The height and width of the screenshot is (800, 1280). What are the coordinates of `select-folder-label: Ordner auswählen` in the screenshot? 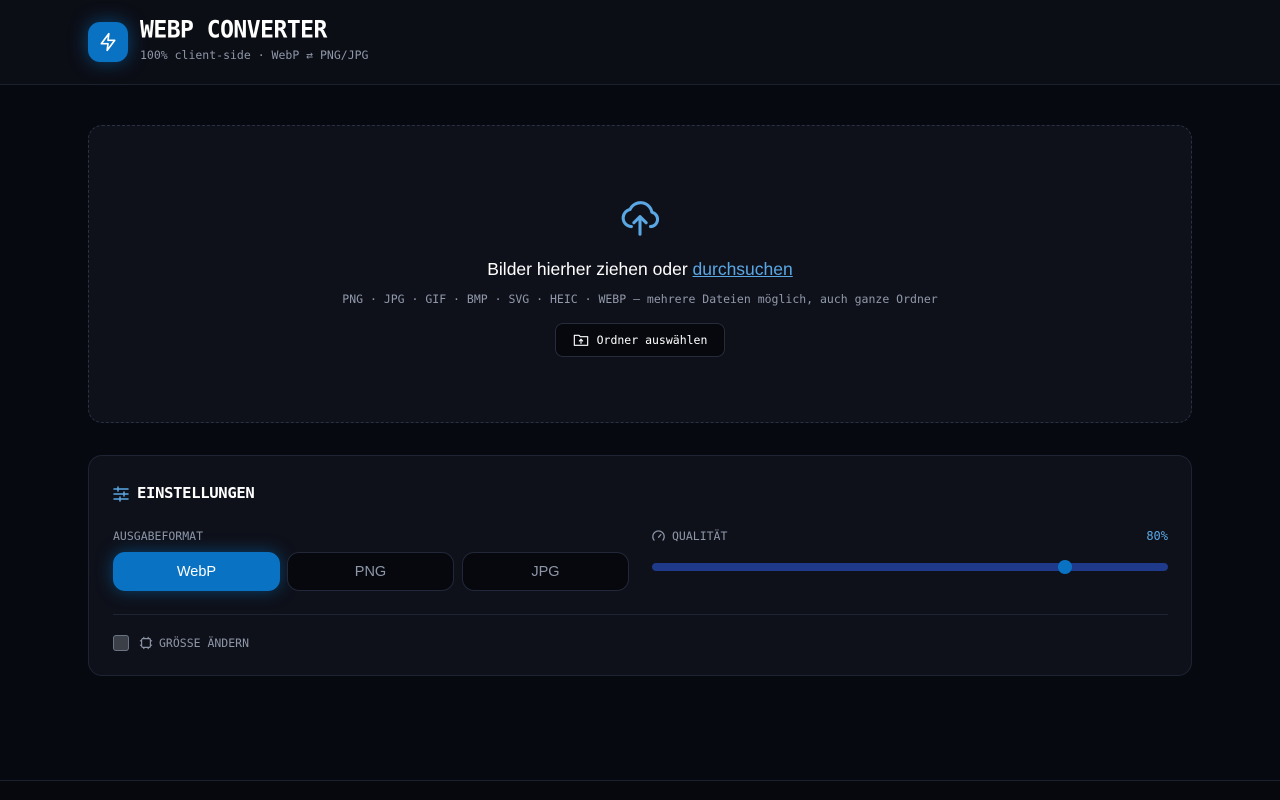 It's located at (652, 340).